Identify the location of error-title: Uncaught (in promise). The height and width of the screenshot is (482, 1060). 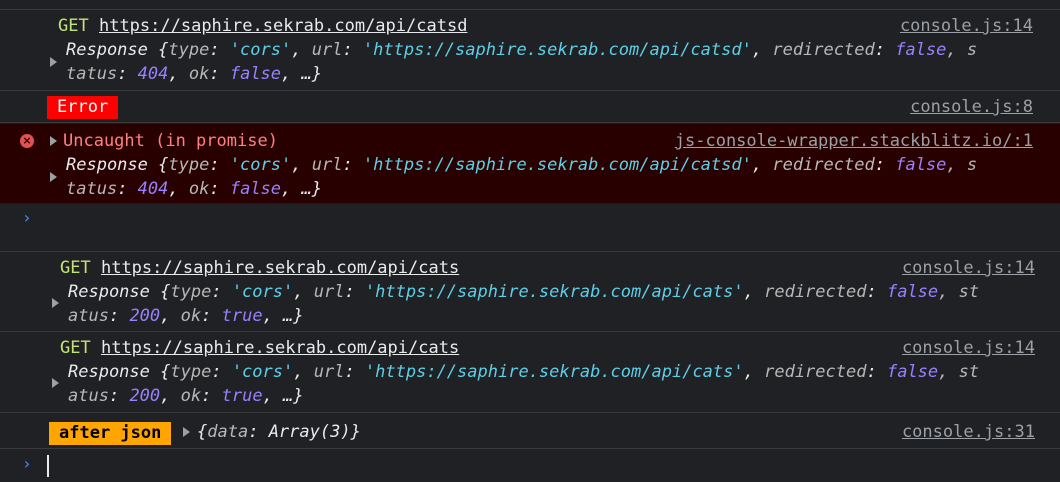
(170, 141).